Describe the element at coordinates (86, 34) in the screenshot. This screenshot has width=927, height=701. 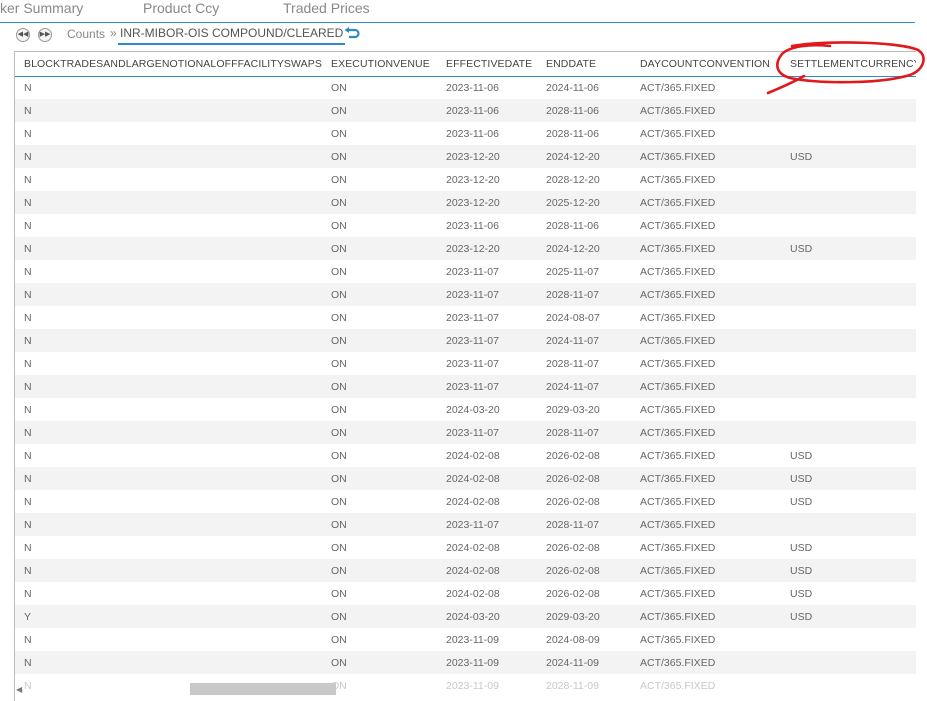
I see `breadcrumb-counts-link: Counts` at that location.